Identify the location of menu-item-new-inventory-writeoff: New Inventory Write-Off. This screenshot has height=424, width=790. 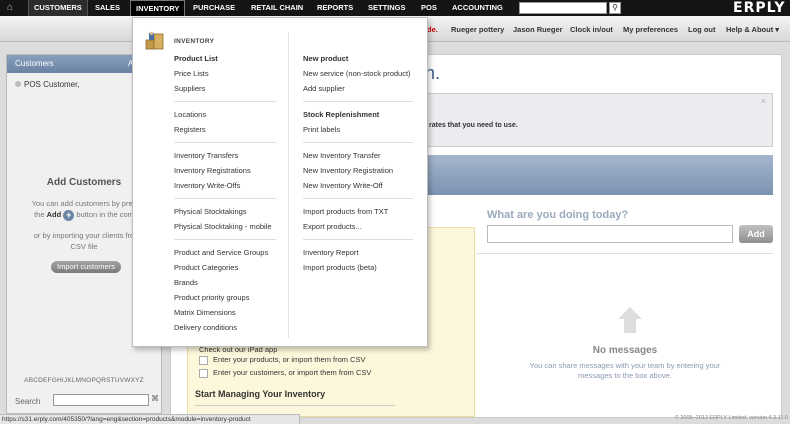
(343, 185).